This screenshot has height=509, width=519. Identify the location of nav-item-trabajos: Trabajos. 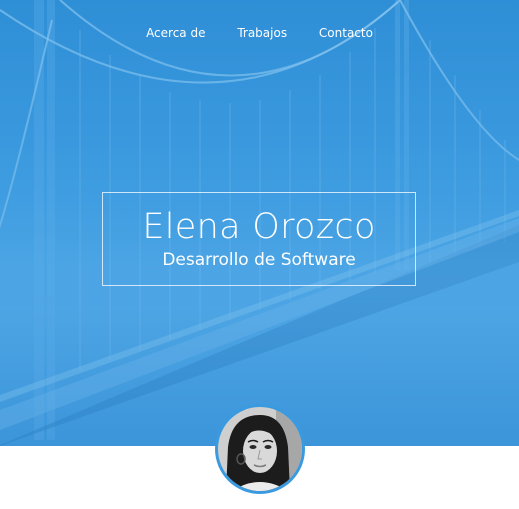
(262, 33).